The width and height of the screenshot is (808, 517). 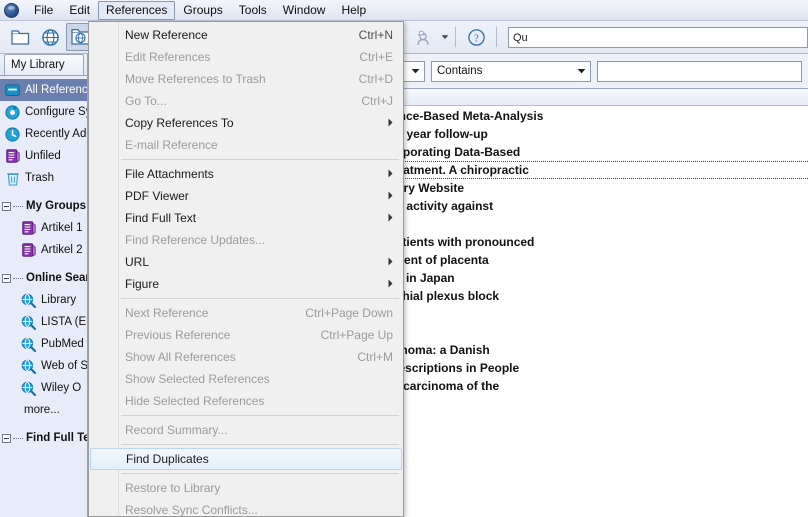 I want to click on notifications-icon, so click(x=424, y=37).